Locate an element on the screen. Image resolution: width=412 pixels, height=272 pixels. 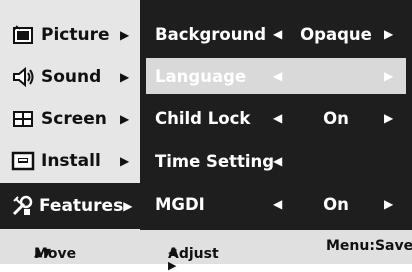
setting-value: Opaque is located at coordinates (336, 34).